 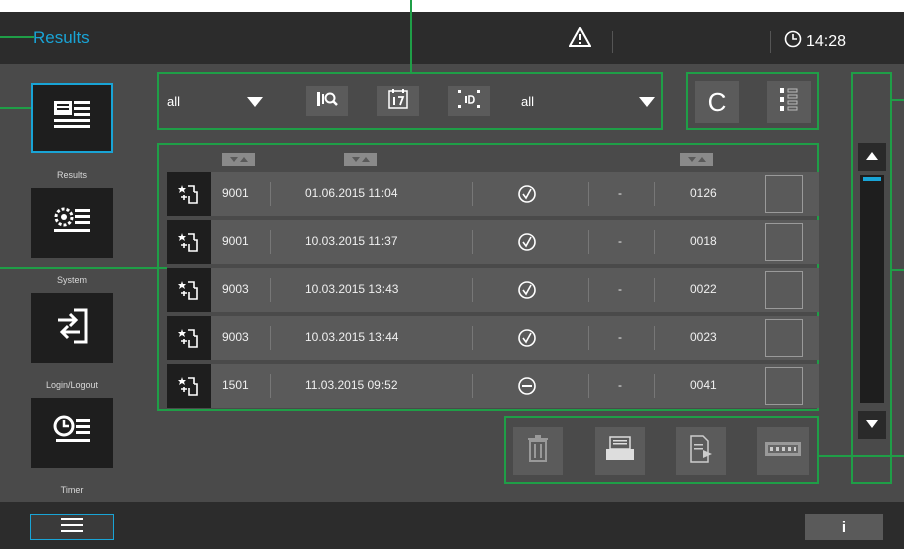 What do you see at coordinates (71, 175) in the screenshot?
I see `sidebar-item-label: Results` at bounding box center [71, 175].